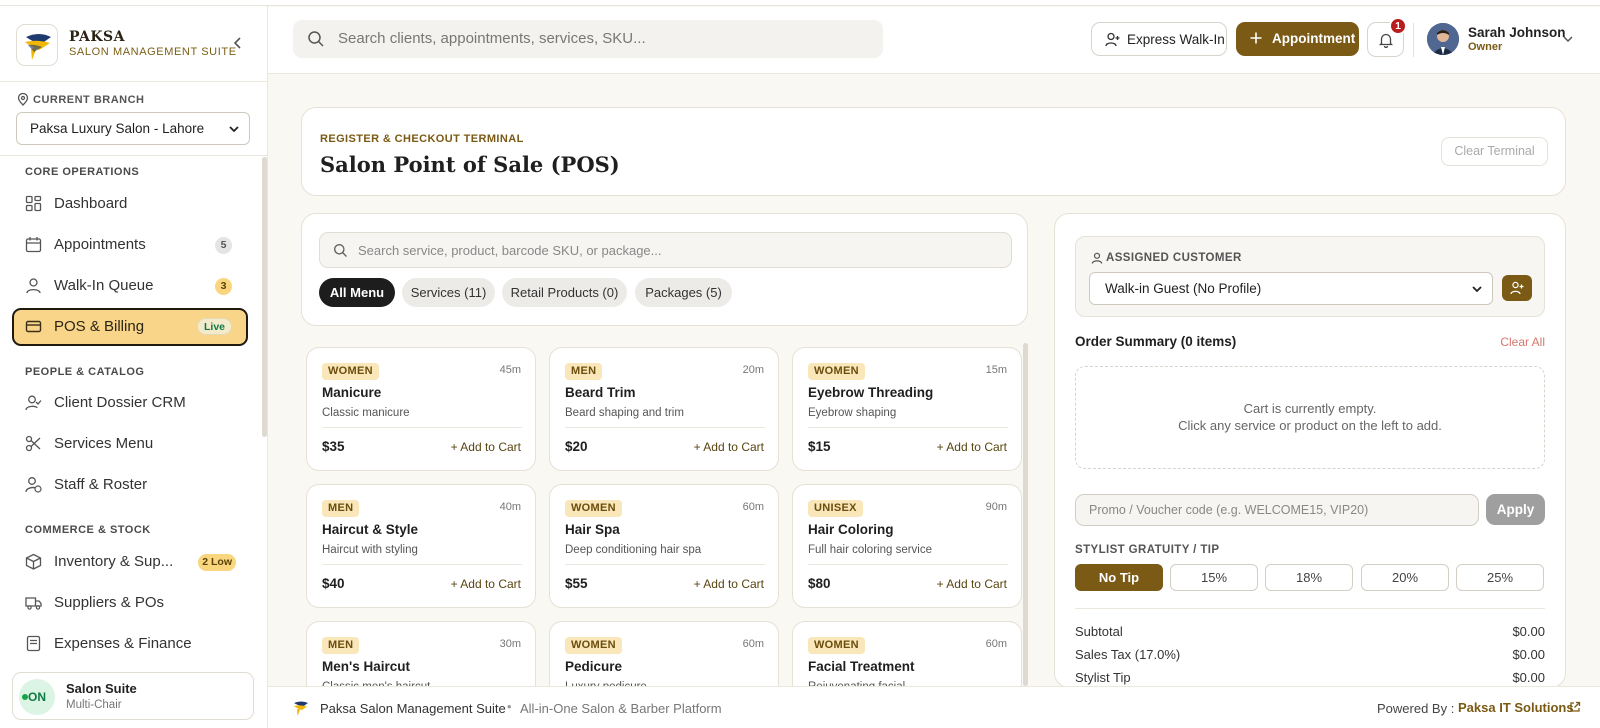 This screenshot has width=1600, height=728. Describe the element at coordinates (130, 641) in the screenshot. I see `sidebar-item-expenses: Expenses & Finance` at that location.